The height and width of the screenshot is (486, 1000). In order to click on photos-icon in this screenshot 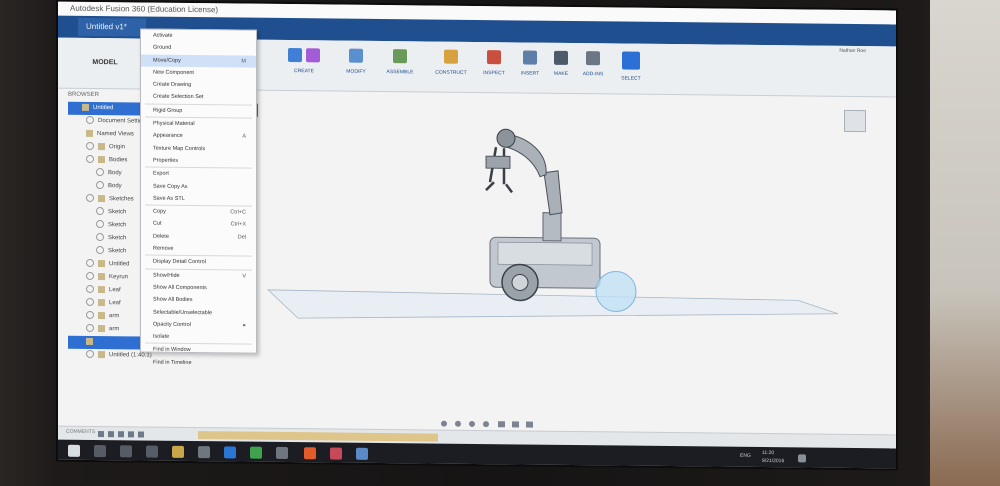, I will do `click(362, 453)`.